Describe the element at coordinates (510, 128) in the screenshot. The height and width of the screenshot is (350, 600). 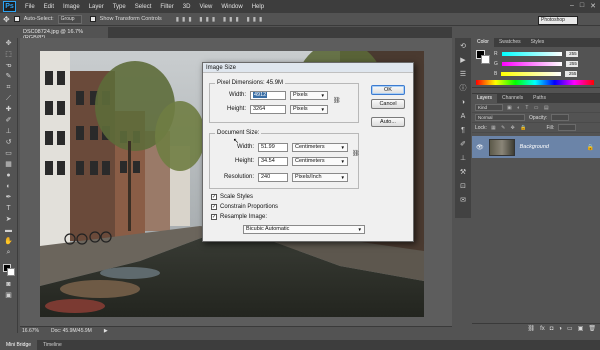
I see `lock-icons: ▦ ✎ ✥ 🔒` at that location.